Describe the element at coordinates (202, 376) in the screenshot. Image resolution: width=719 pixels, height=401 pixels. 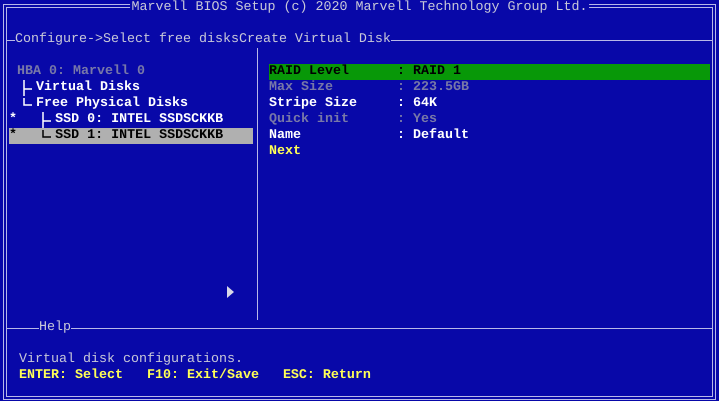
I see `key-hint: F10: Exit/Save` at that location.